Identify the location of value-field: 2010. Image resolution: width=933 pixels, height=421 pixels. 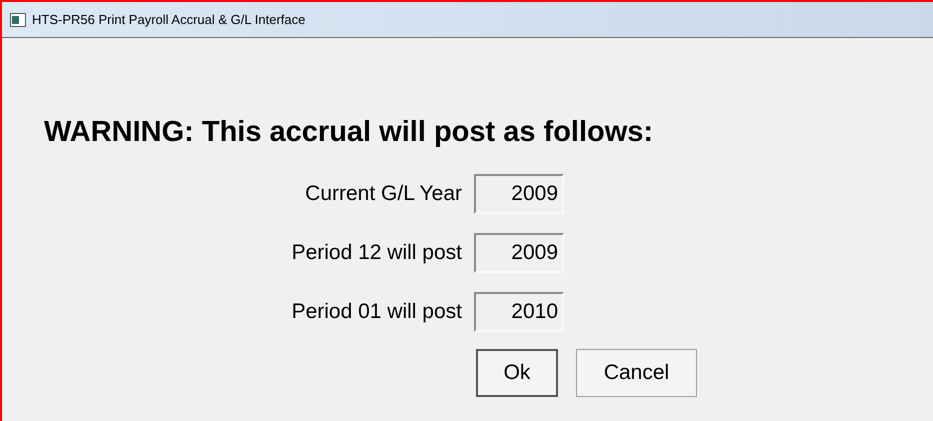
(519, 312).